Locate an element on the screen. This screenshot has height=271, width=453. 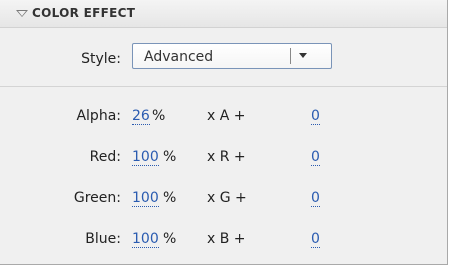
green-percent-sign: % is located at coordinates (170, 198).